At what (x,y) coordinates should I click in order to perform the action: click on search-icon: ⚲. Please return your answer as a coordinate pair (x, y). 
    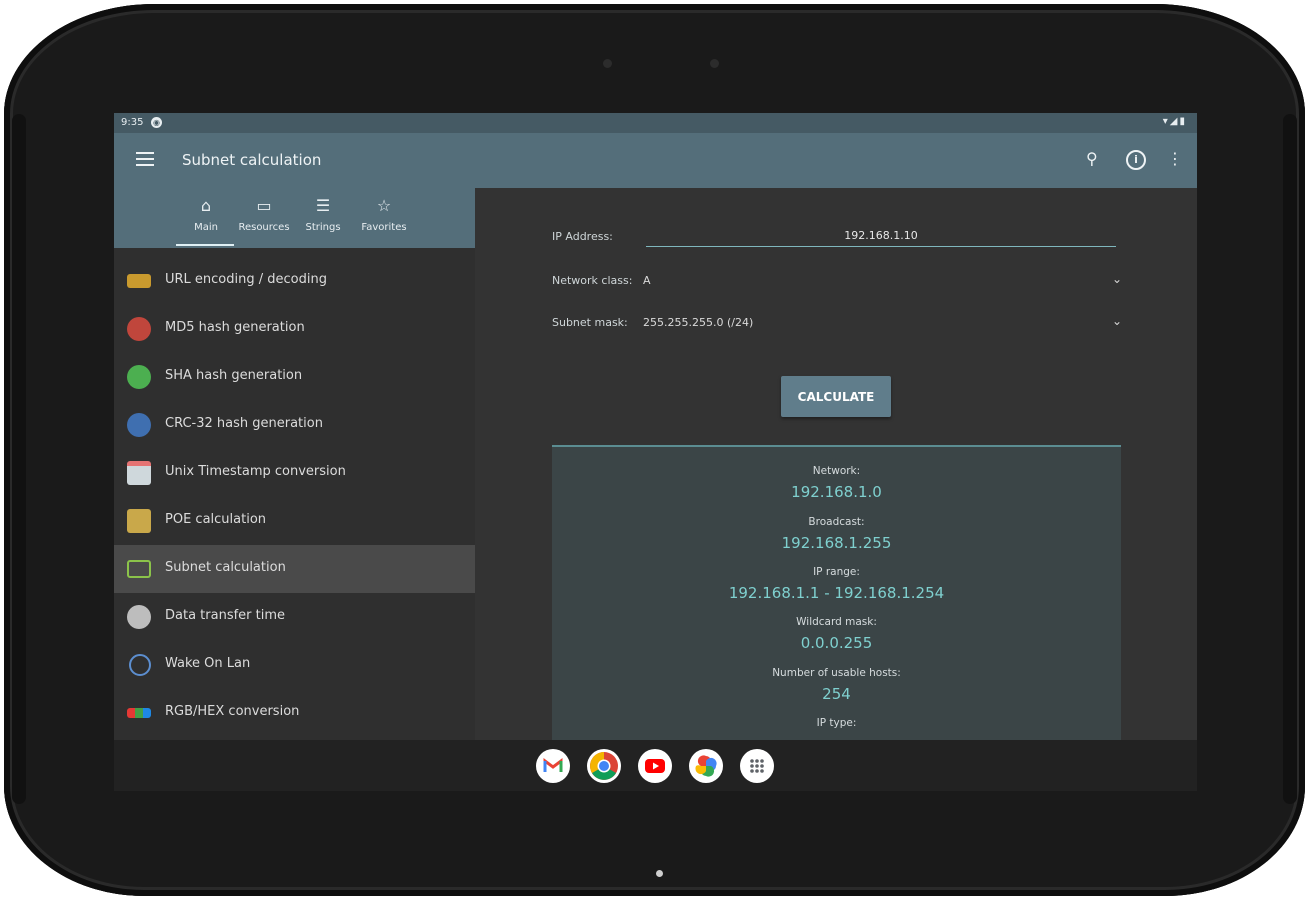
    Looking at the image, I should click on (1092, 158).